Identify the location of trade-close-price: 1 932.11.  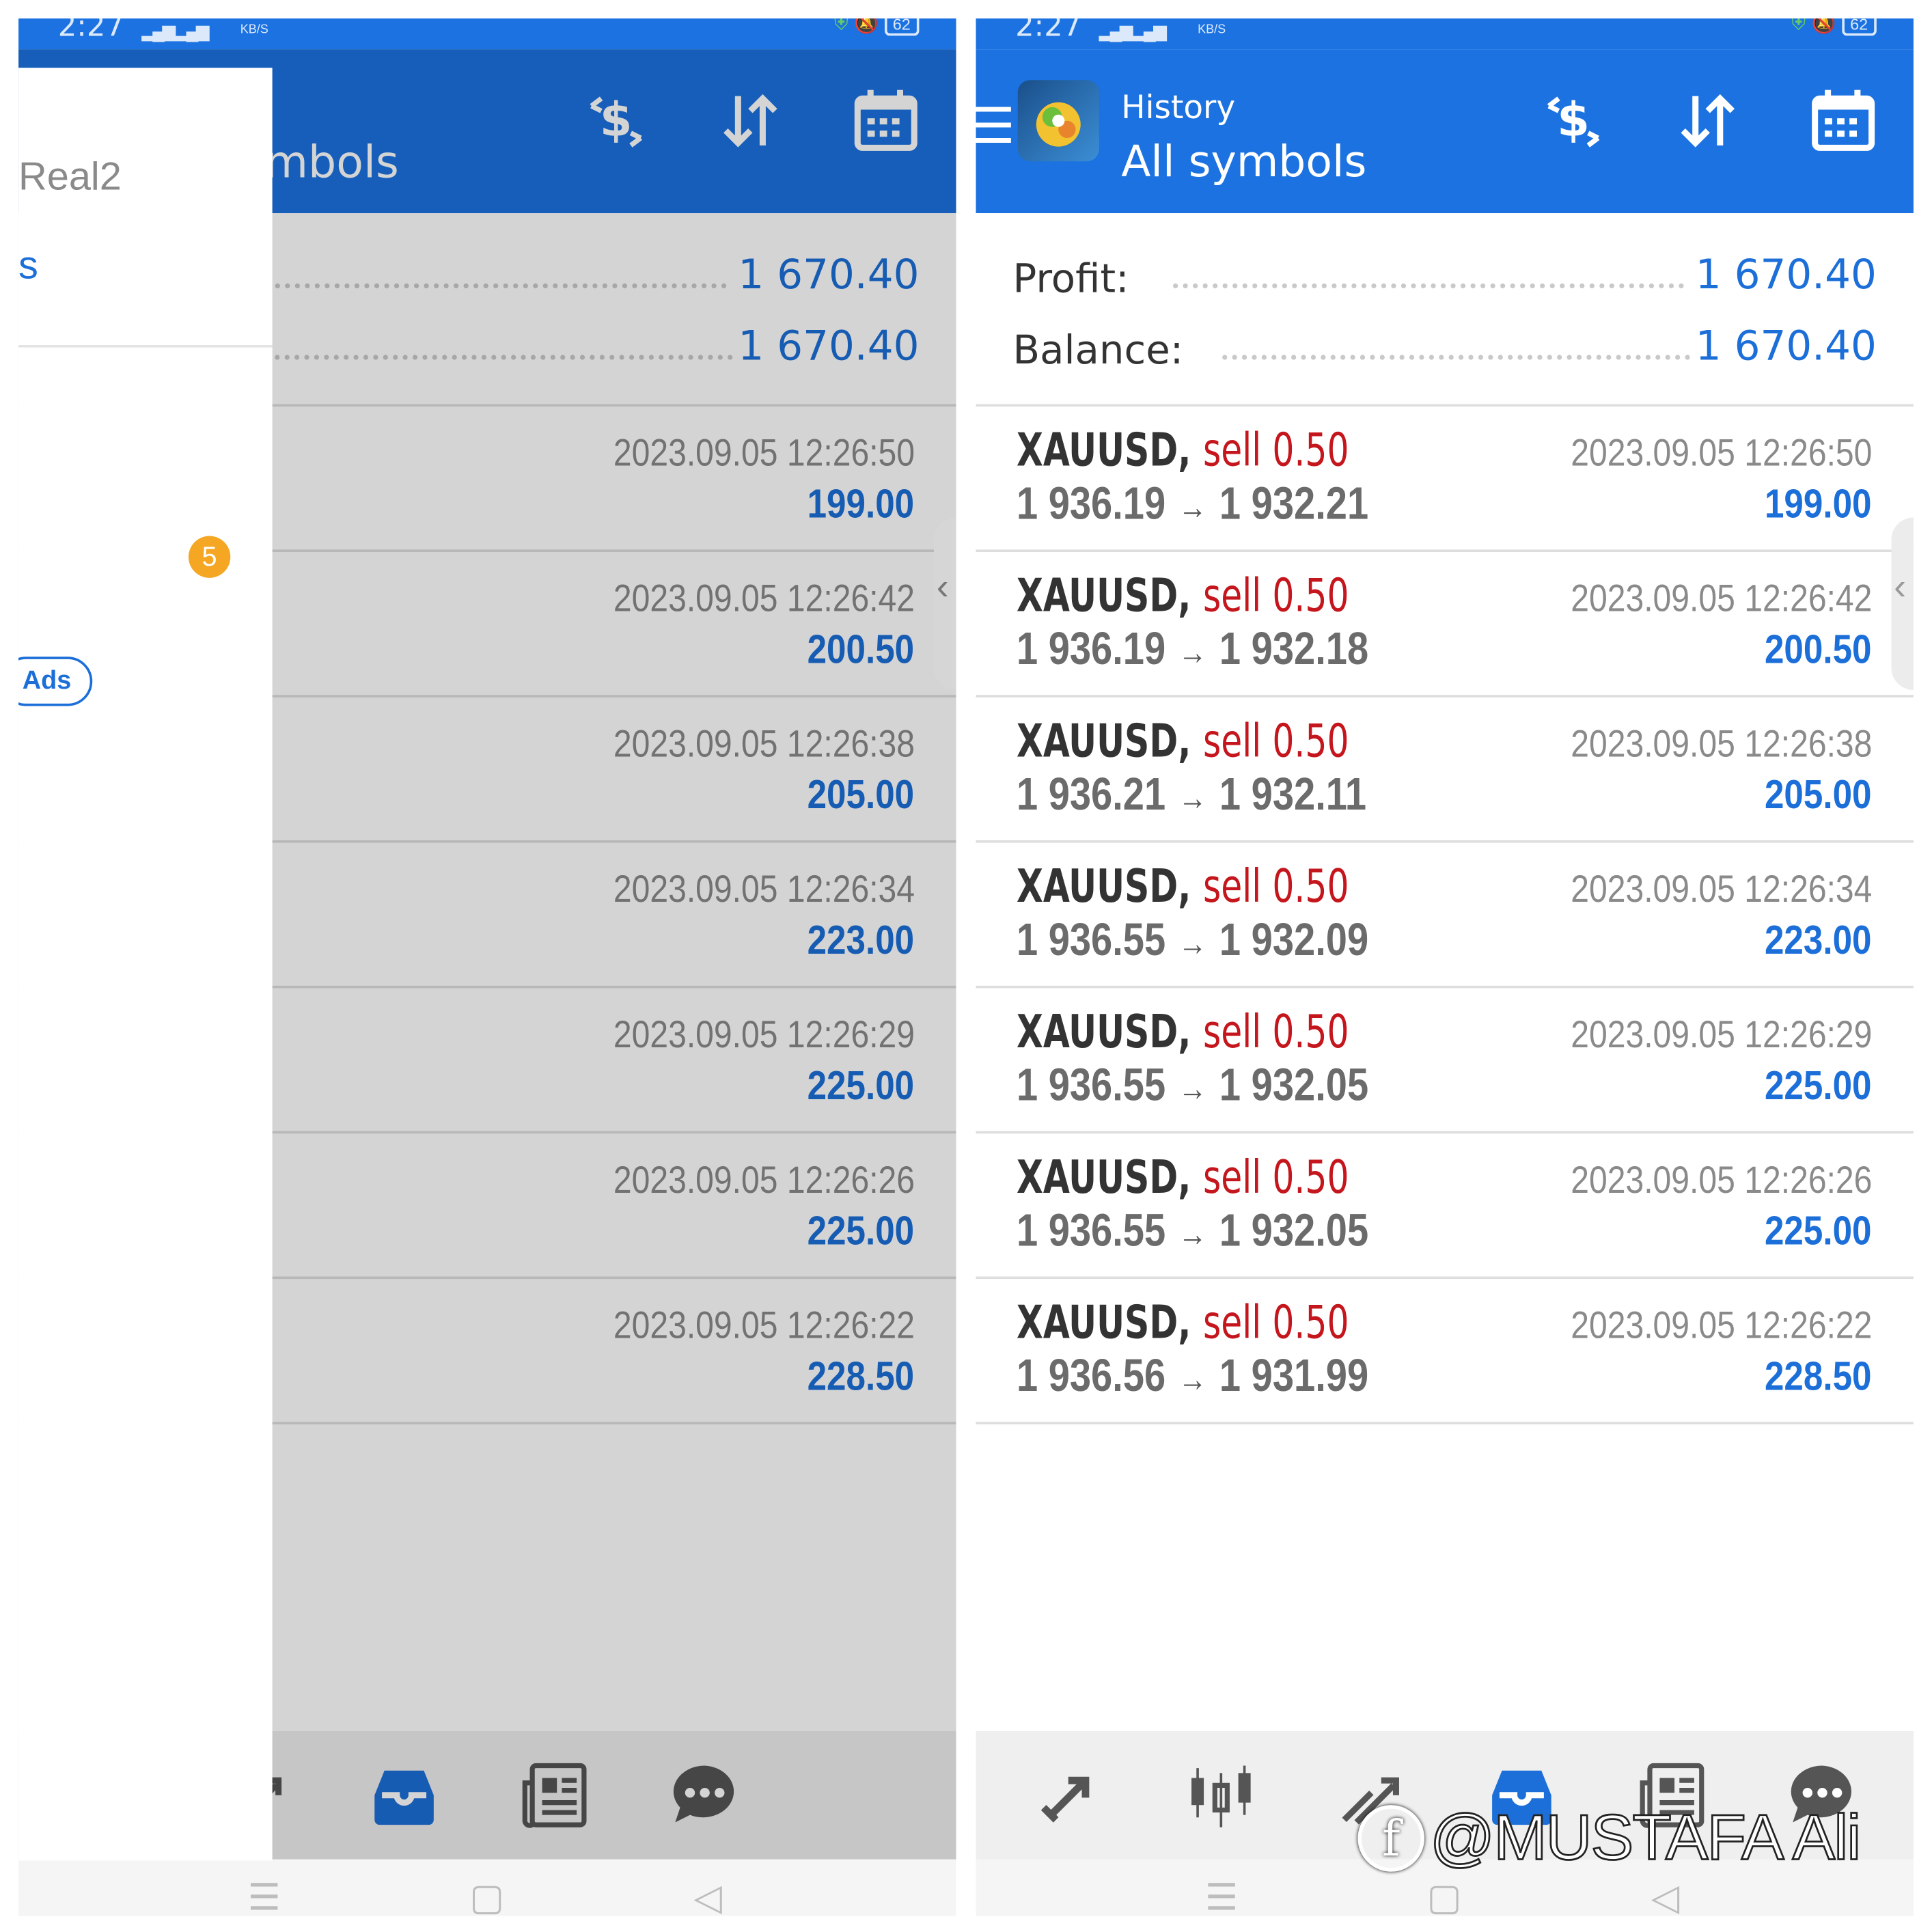
(1293, 794).